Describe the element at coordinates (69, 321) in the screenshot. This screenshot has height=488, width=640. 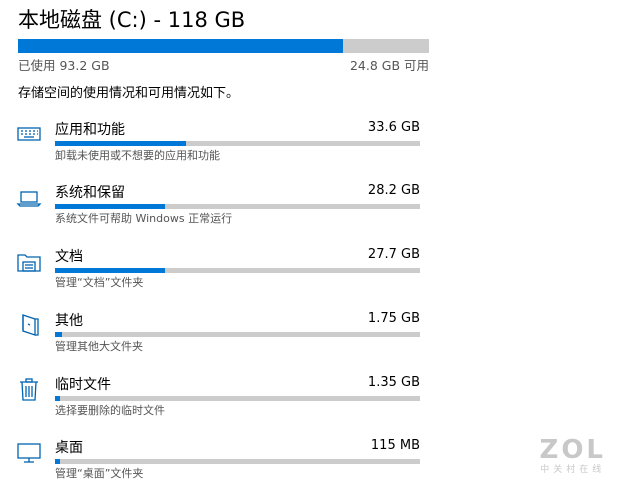
I see `category-name: 其他` at that location.